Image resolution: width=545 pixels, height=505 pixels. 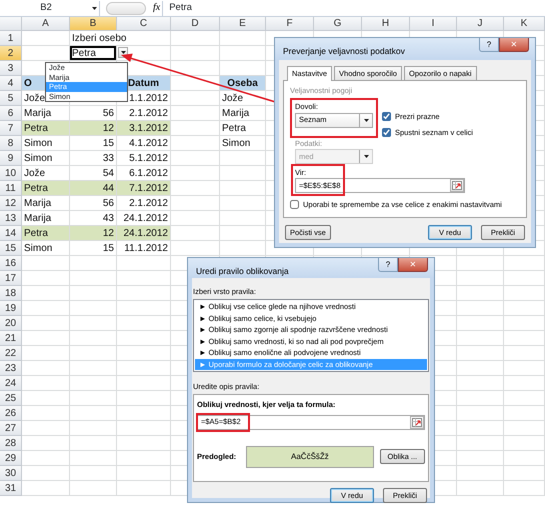 What do you see at coordinates (480, 24) in the screenshot?
I see `column-header: J` at bounding box center [480, 24].